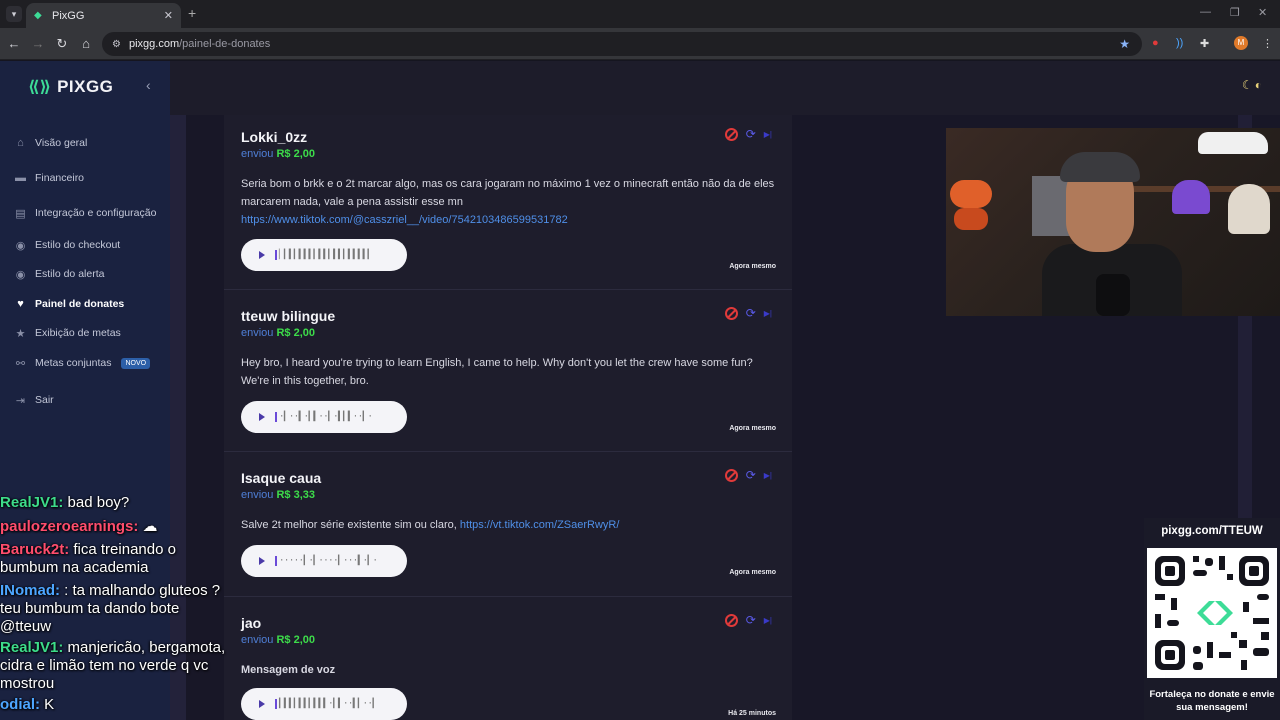  I want to click on webcam-overlay, so click(1113, 222).